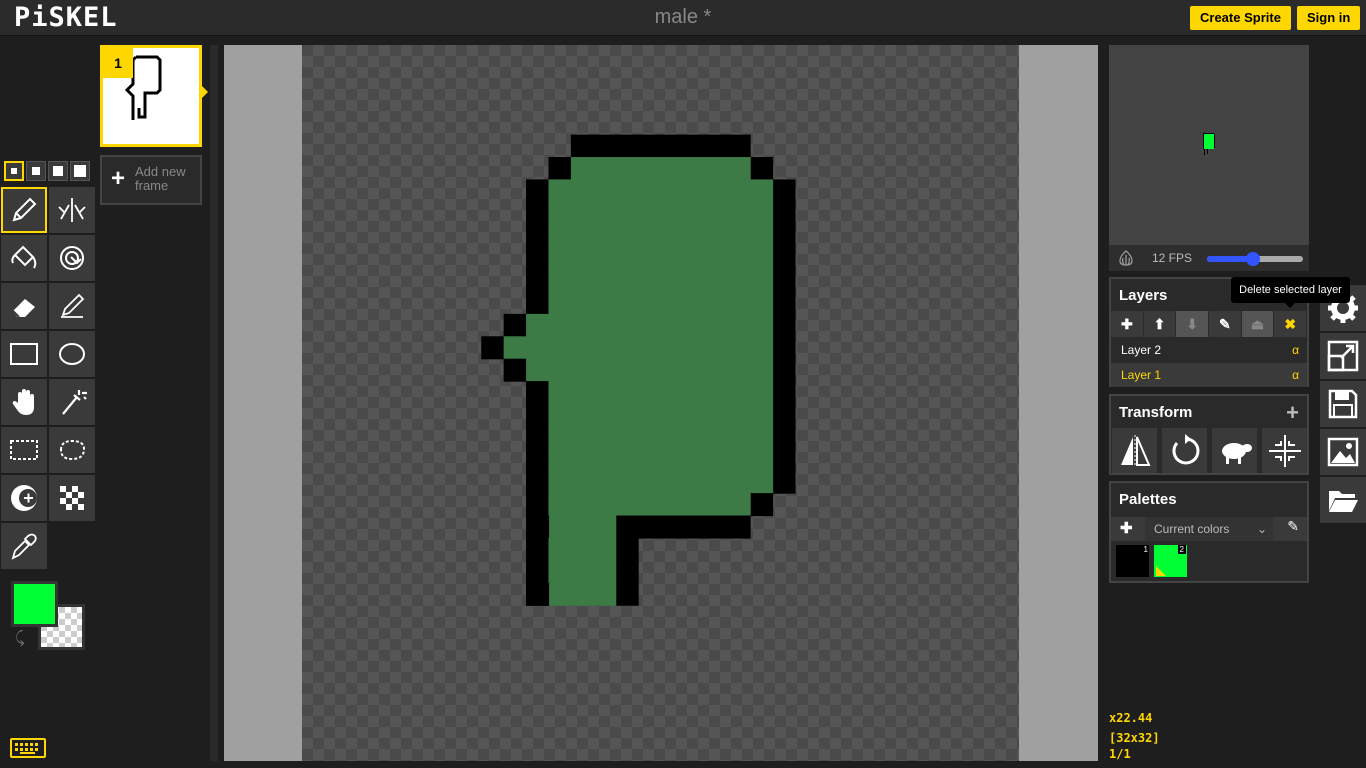 This screenshot has width=1366, height=768. I want to click on export-button, so click(1343, 452).